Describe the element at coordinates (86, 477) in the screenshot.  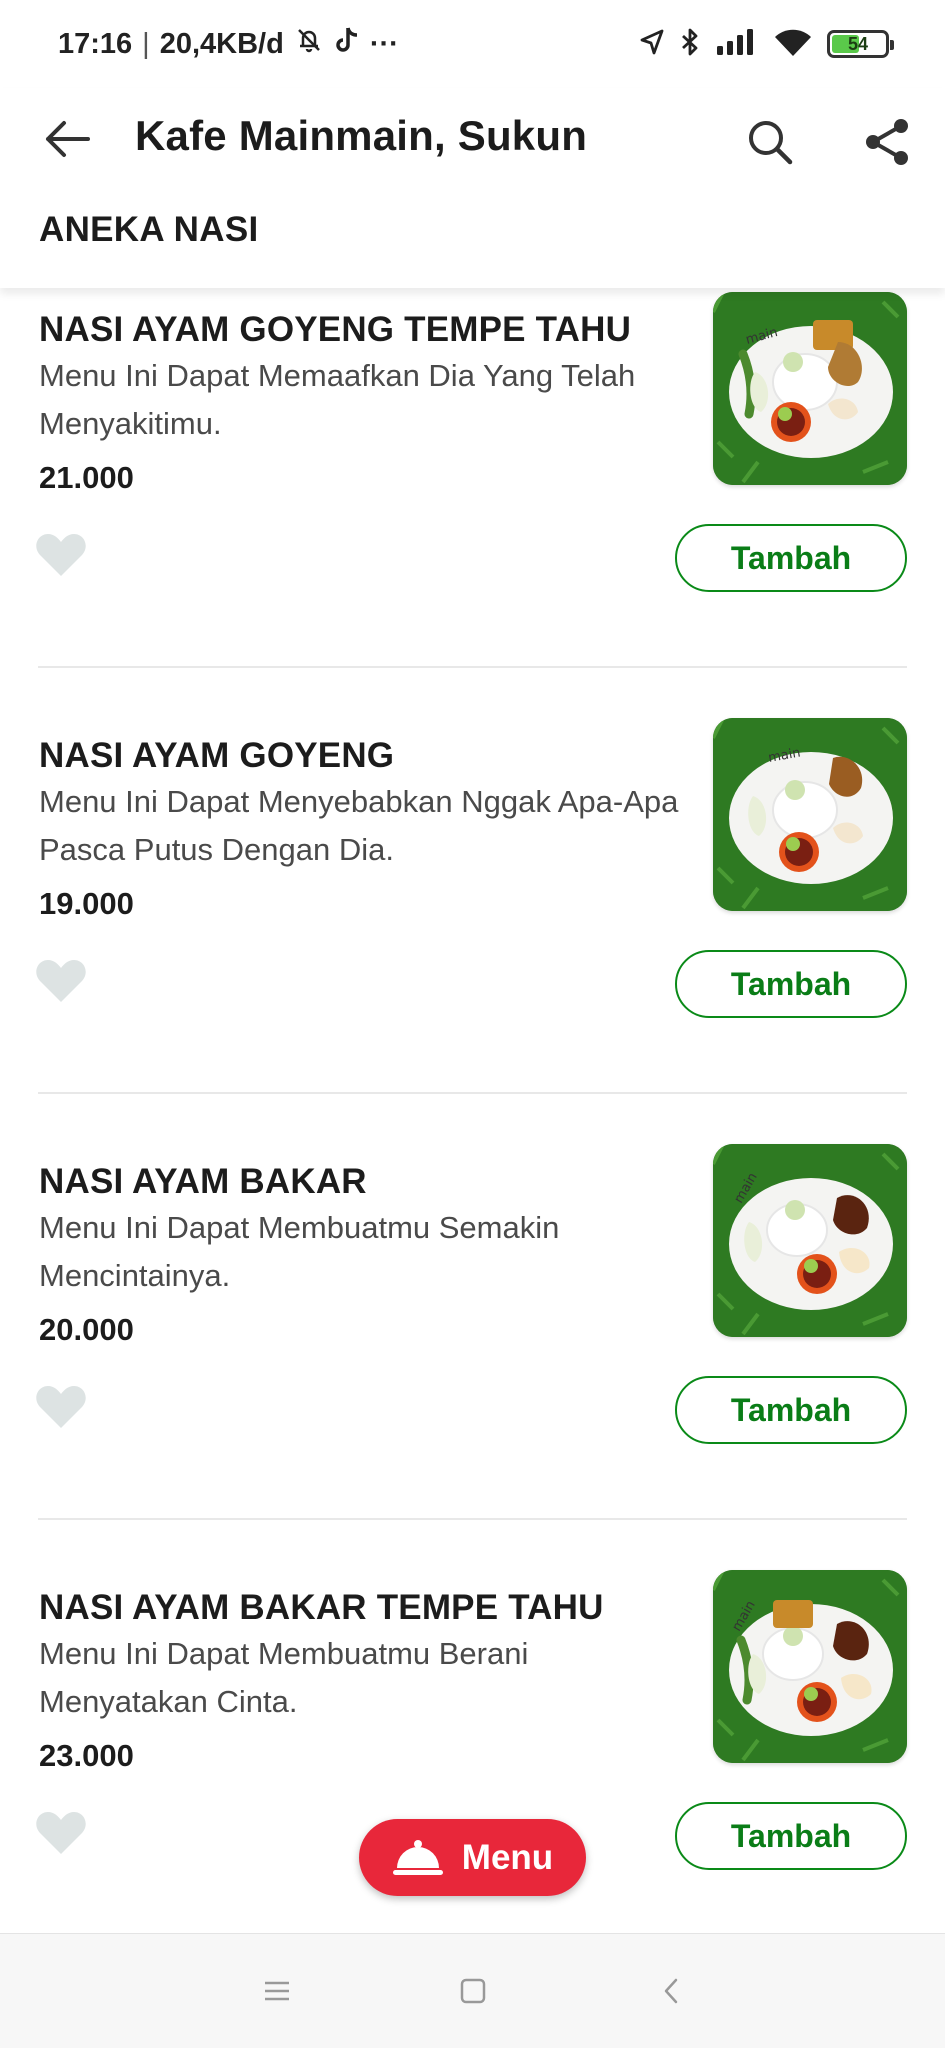
I see `item-price: 21.000` at that location.